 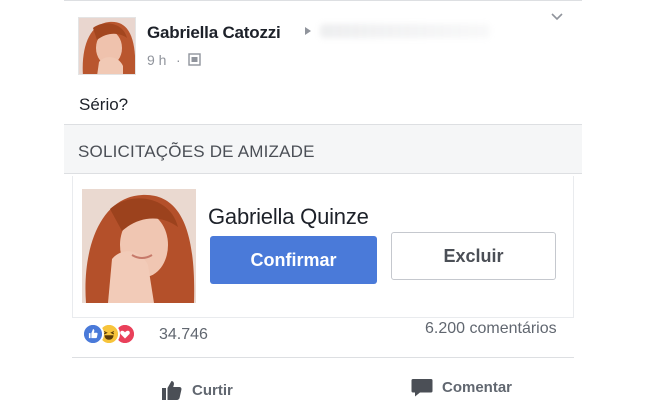 I want to click on chevron-down-icon, so click(x=557, y=17).